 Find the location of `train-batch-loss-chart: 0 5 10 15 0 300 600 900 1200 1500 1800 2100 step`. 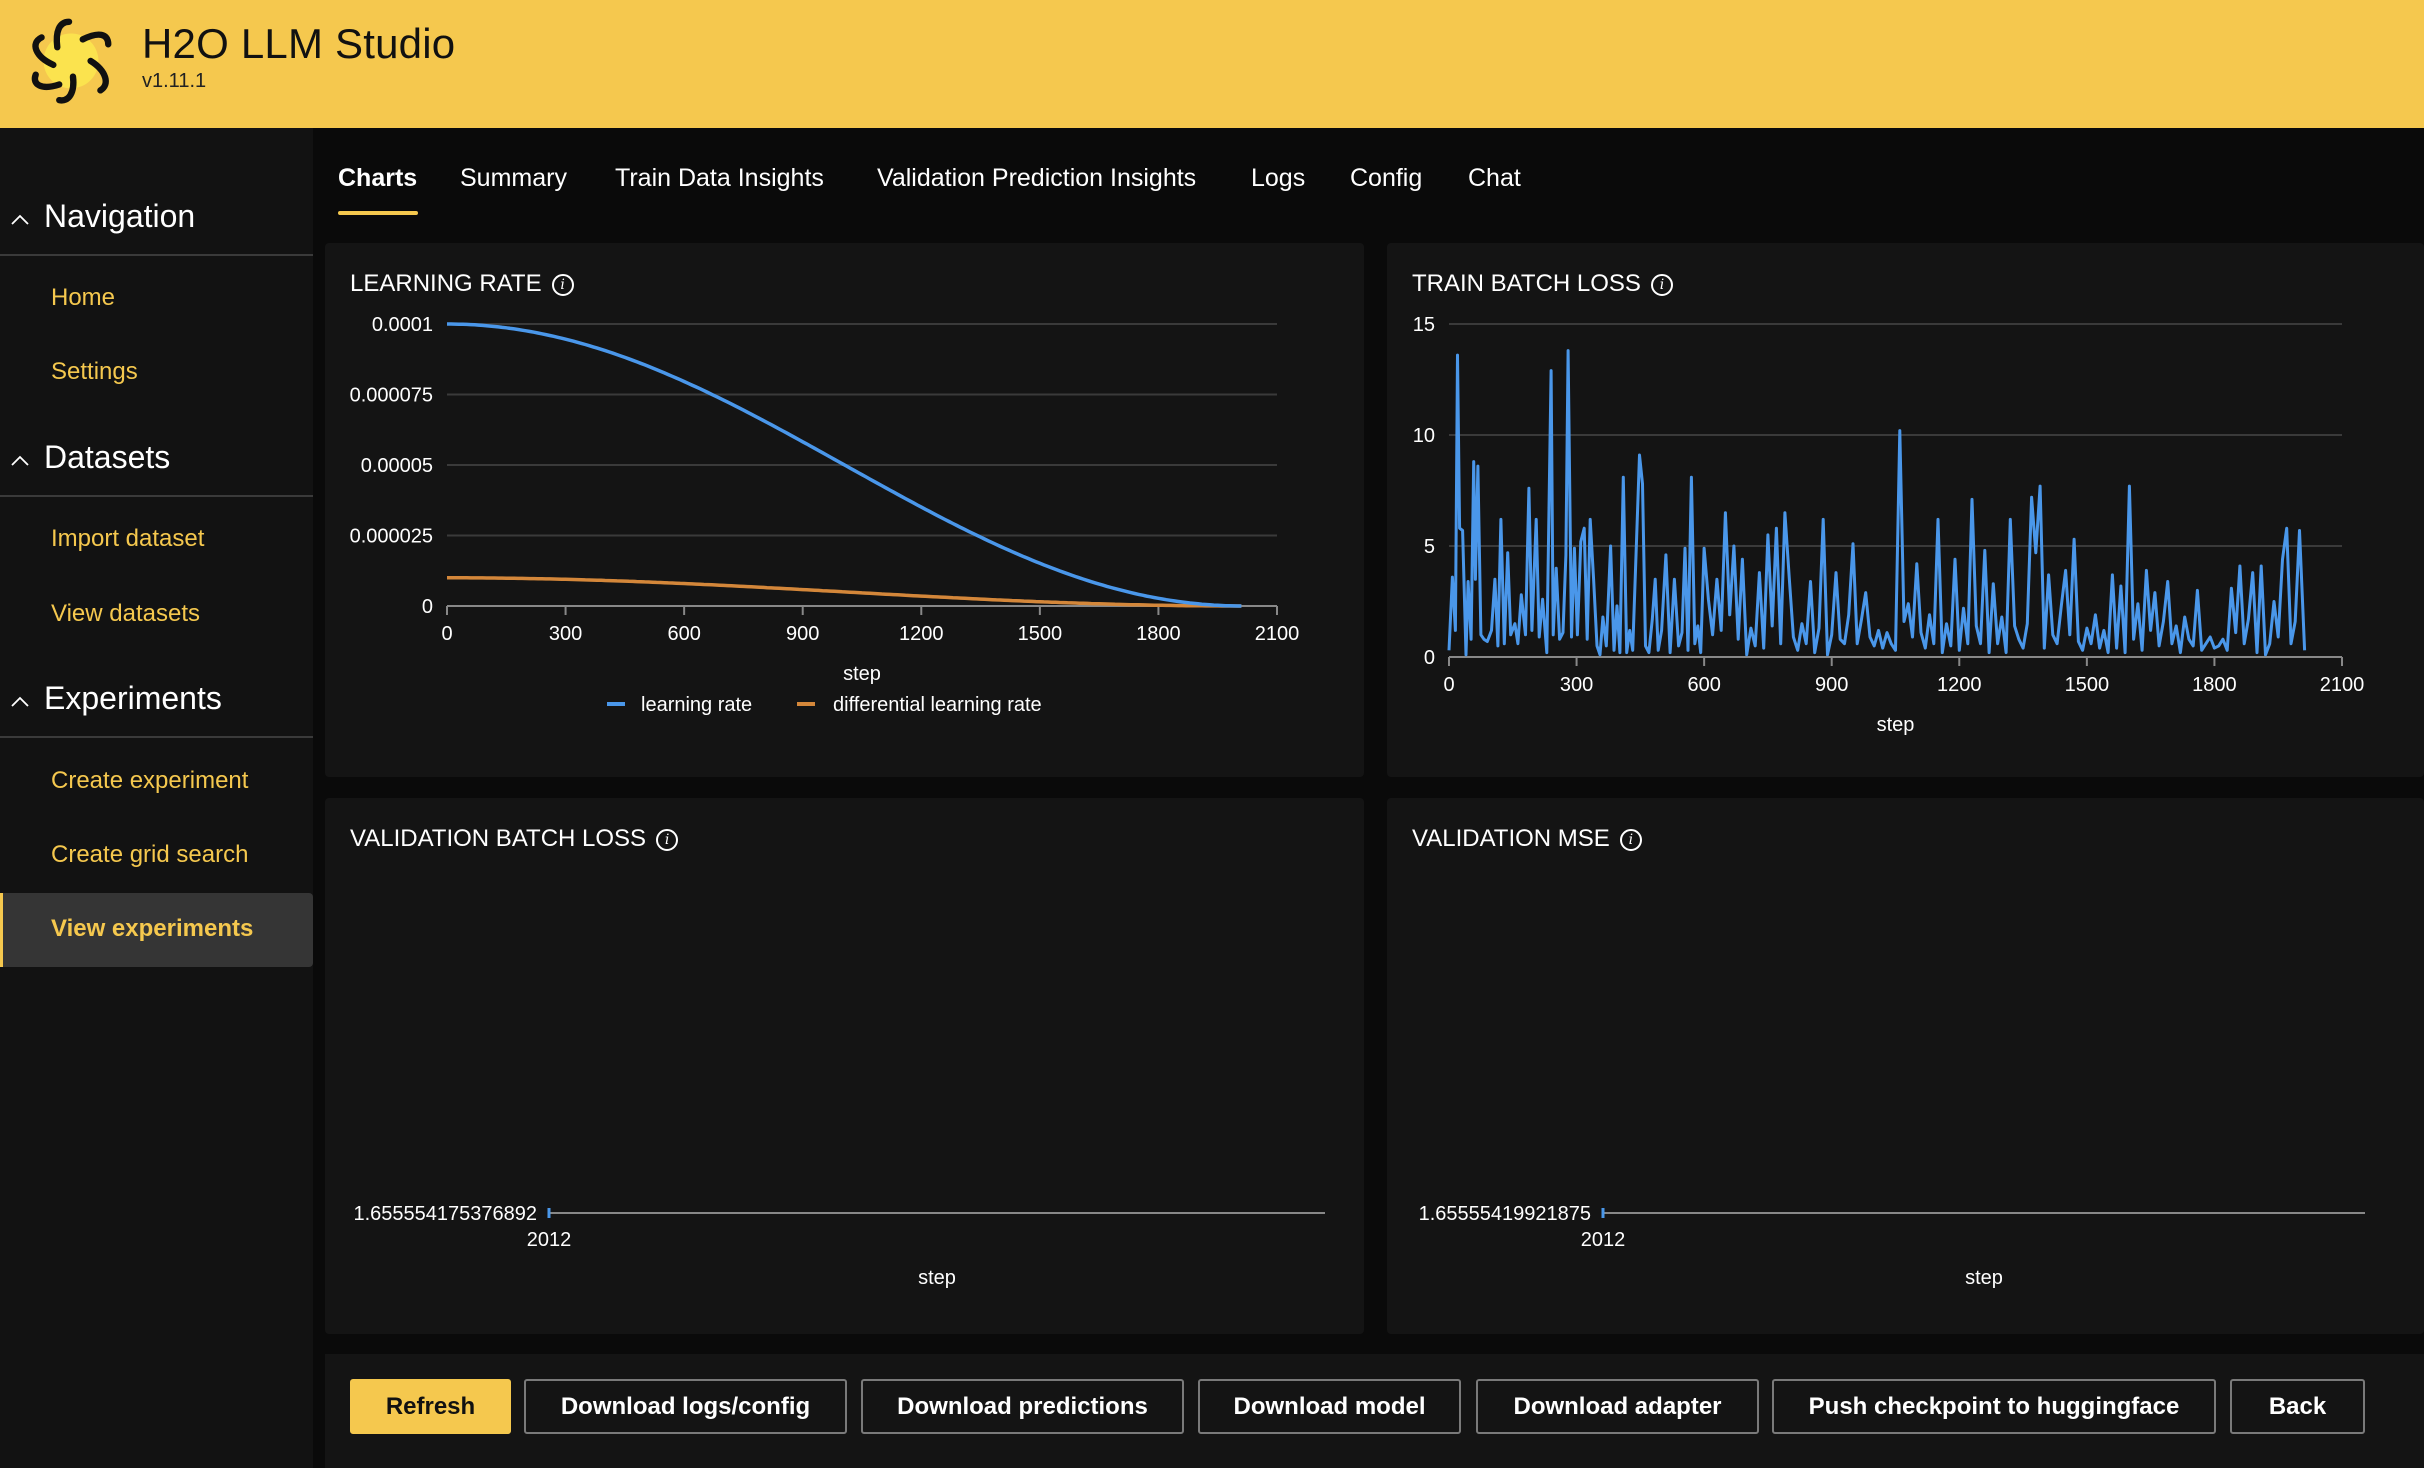

train-batch-loss-chart: 0 5 10 15 0 300 600 900 1200 1500 1800 2100 step is located at coordinates (1889, 525).